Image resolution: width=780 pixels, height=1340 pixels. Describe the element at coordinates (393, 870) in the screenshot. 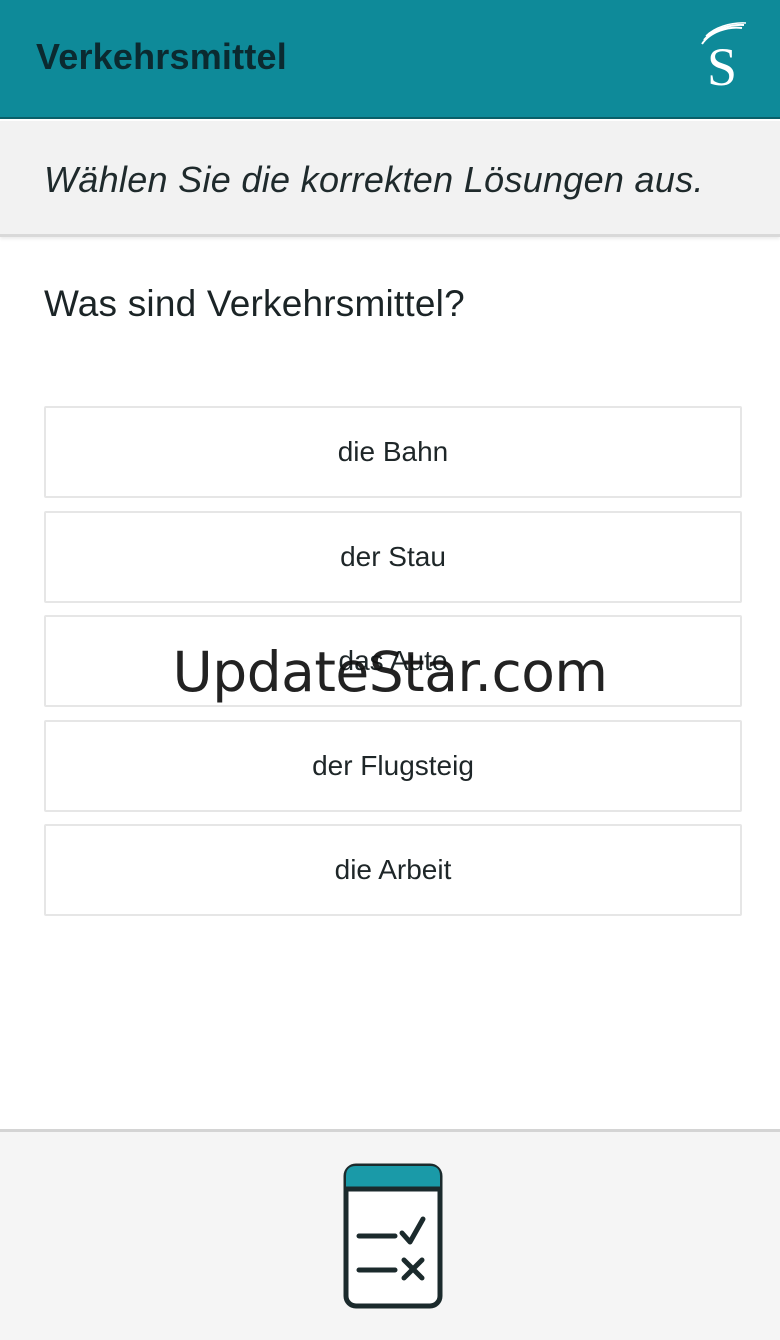

I see `answer-option: die Arbeit` at that location.